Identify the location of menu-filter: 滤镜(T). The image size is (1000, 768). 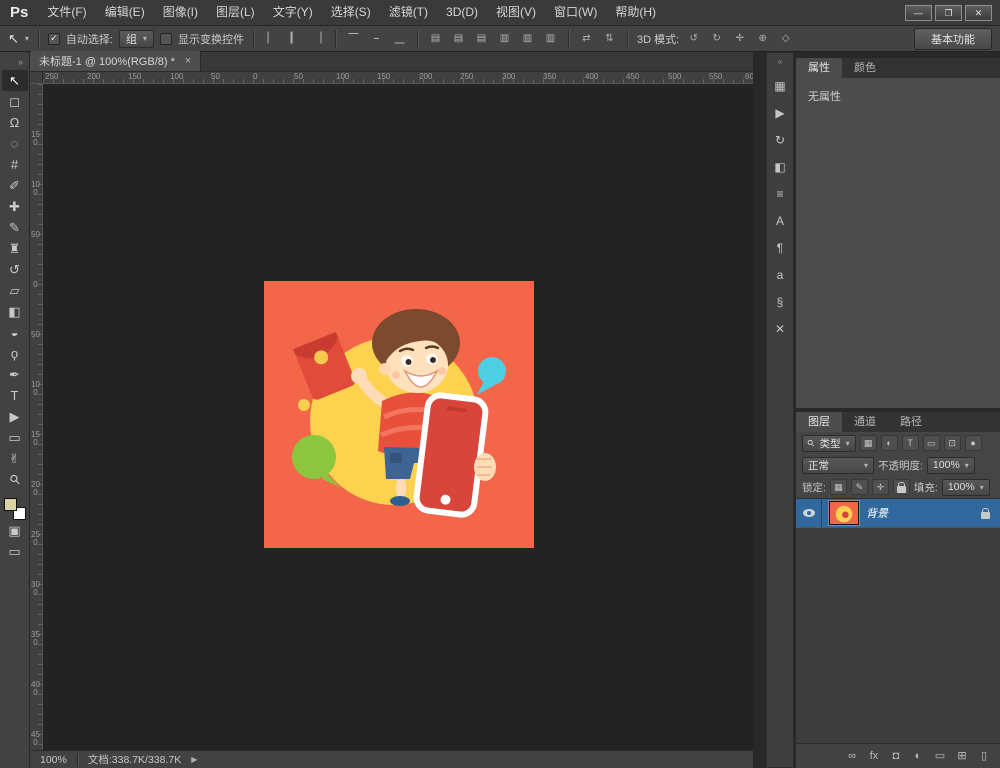
(408, 12).